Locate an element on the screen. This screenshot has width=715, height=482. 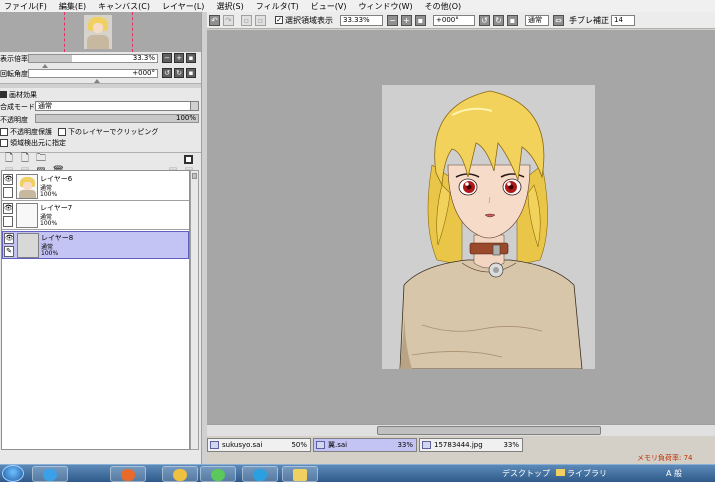
zoom-fit-icon: ▪ is located at coordinates (420, 20).